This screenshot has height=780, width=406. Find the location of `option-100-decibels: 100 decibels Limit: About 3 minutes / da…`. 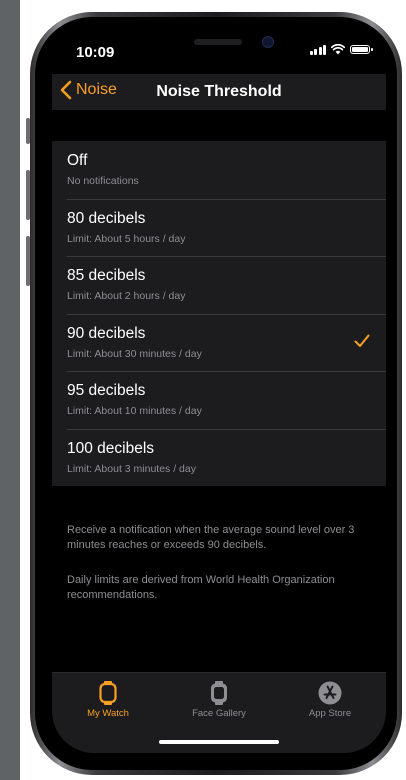

option-100-decibels: 100 decibels Limit: About 3 minutes / da… is located at coordinates (219, 457).